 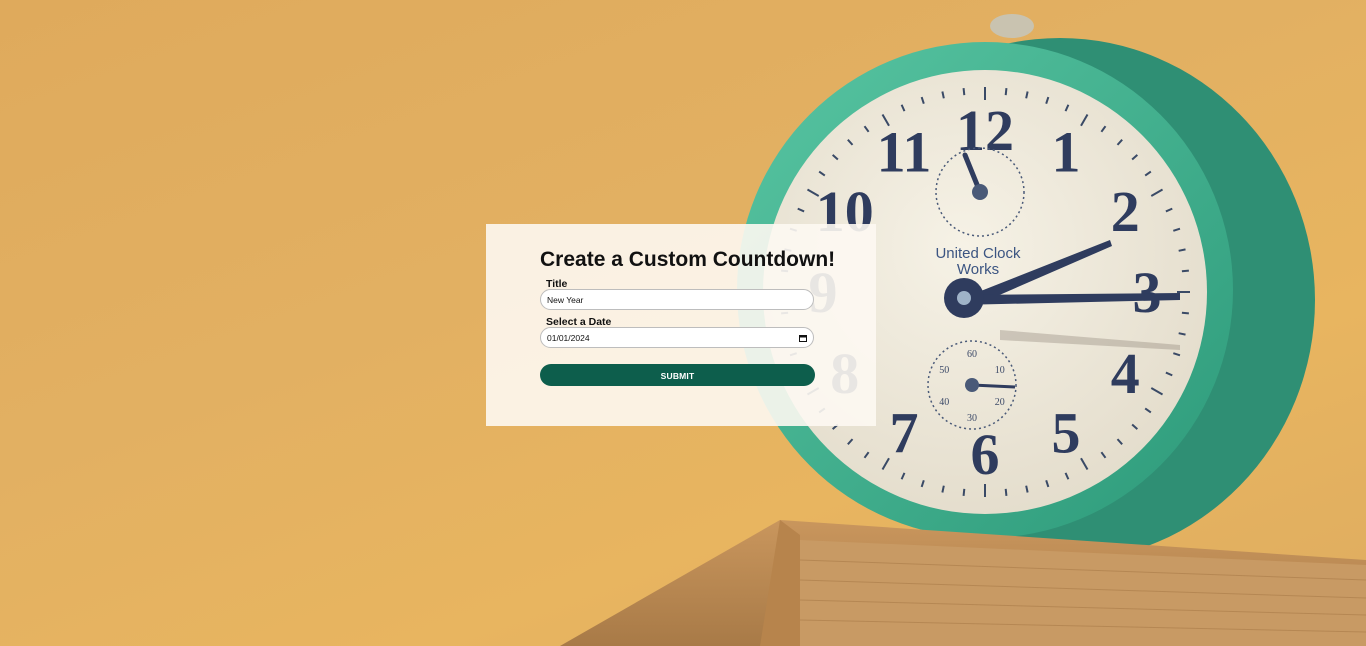 What do you see at coordinates (972, 385) in the screenshot?
I see `lower-sub-dial-center` at bounding box center [972, 385].